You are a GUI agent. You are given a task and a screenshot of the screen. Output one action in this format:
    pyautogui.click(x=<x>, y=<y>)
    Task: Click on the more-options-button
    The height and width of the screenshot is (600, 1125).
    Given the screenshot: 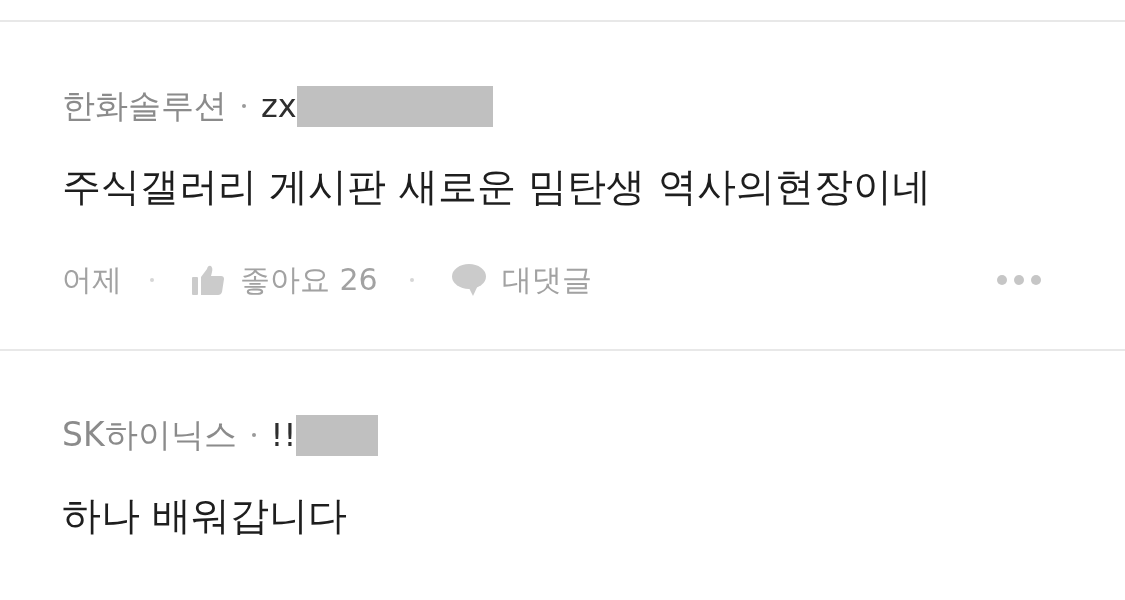 What is the action you would take?
    pyautogui.click(x=1019, y=280)
    